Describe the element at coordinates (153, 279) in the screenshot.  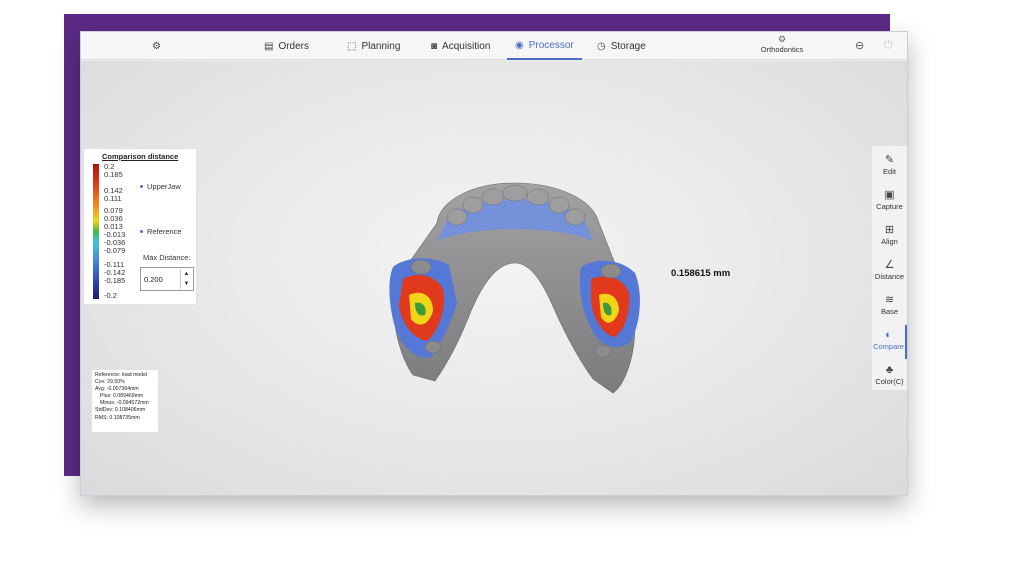
I see `max-distance-value: 0.200` at that location.